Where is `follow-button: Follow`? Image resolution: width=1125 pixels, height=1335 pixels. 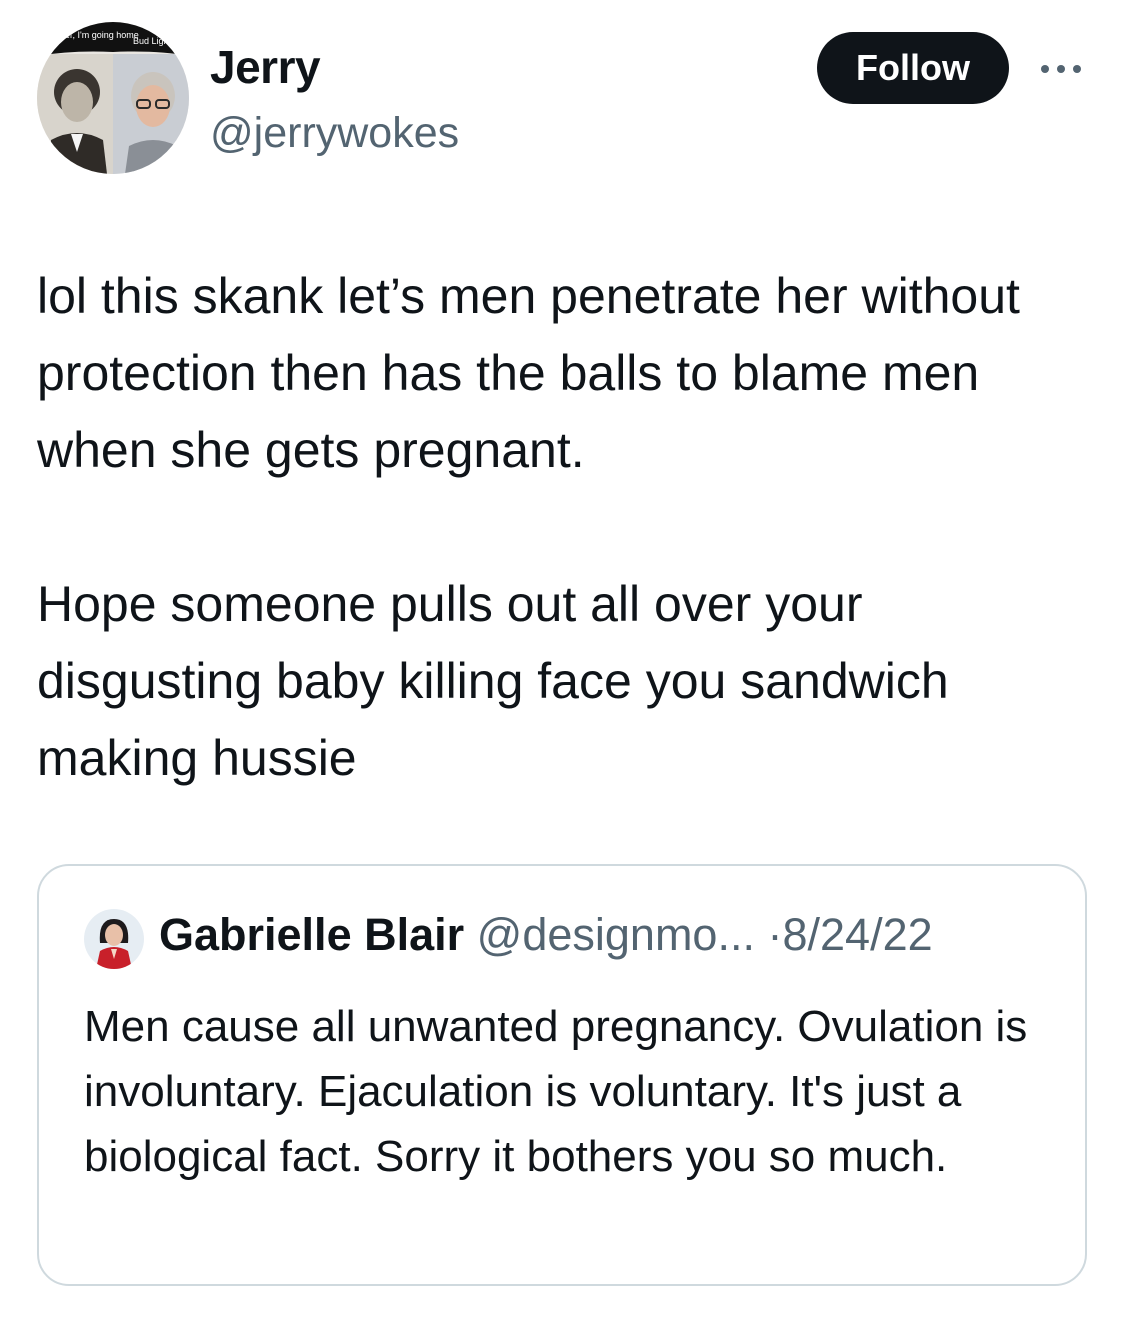
follow-button: Follow is located at coordinates (913, 68).